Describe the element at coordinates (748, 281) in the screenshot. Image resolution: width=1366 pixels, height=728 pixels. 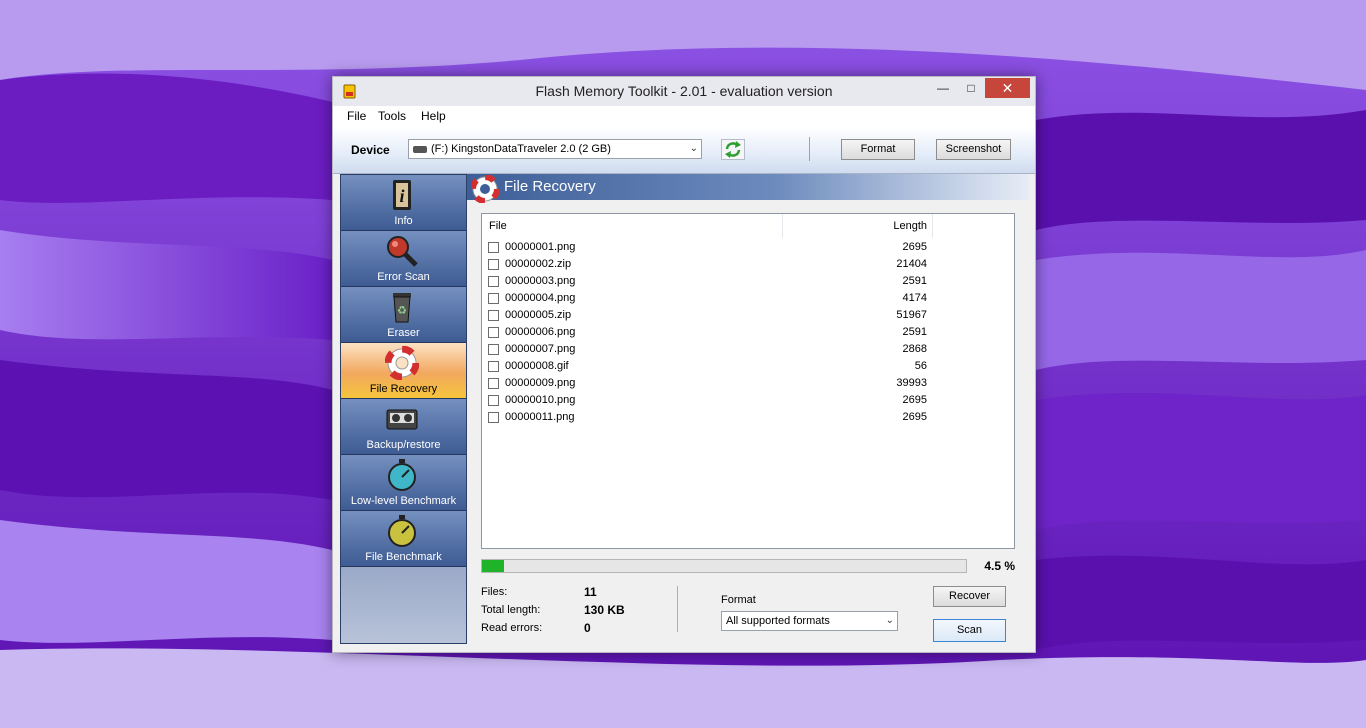
I see `table-row: 00000003.png 2591` at that location.